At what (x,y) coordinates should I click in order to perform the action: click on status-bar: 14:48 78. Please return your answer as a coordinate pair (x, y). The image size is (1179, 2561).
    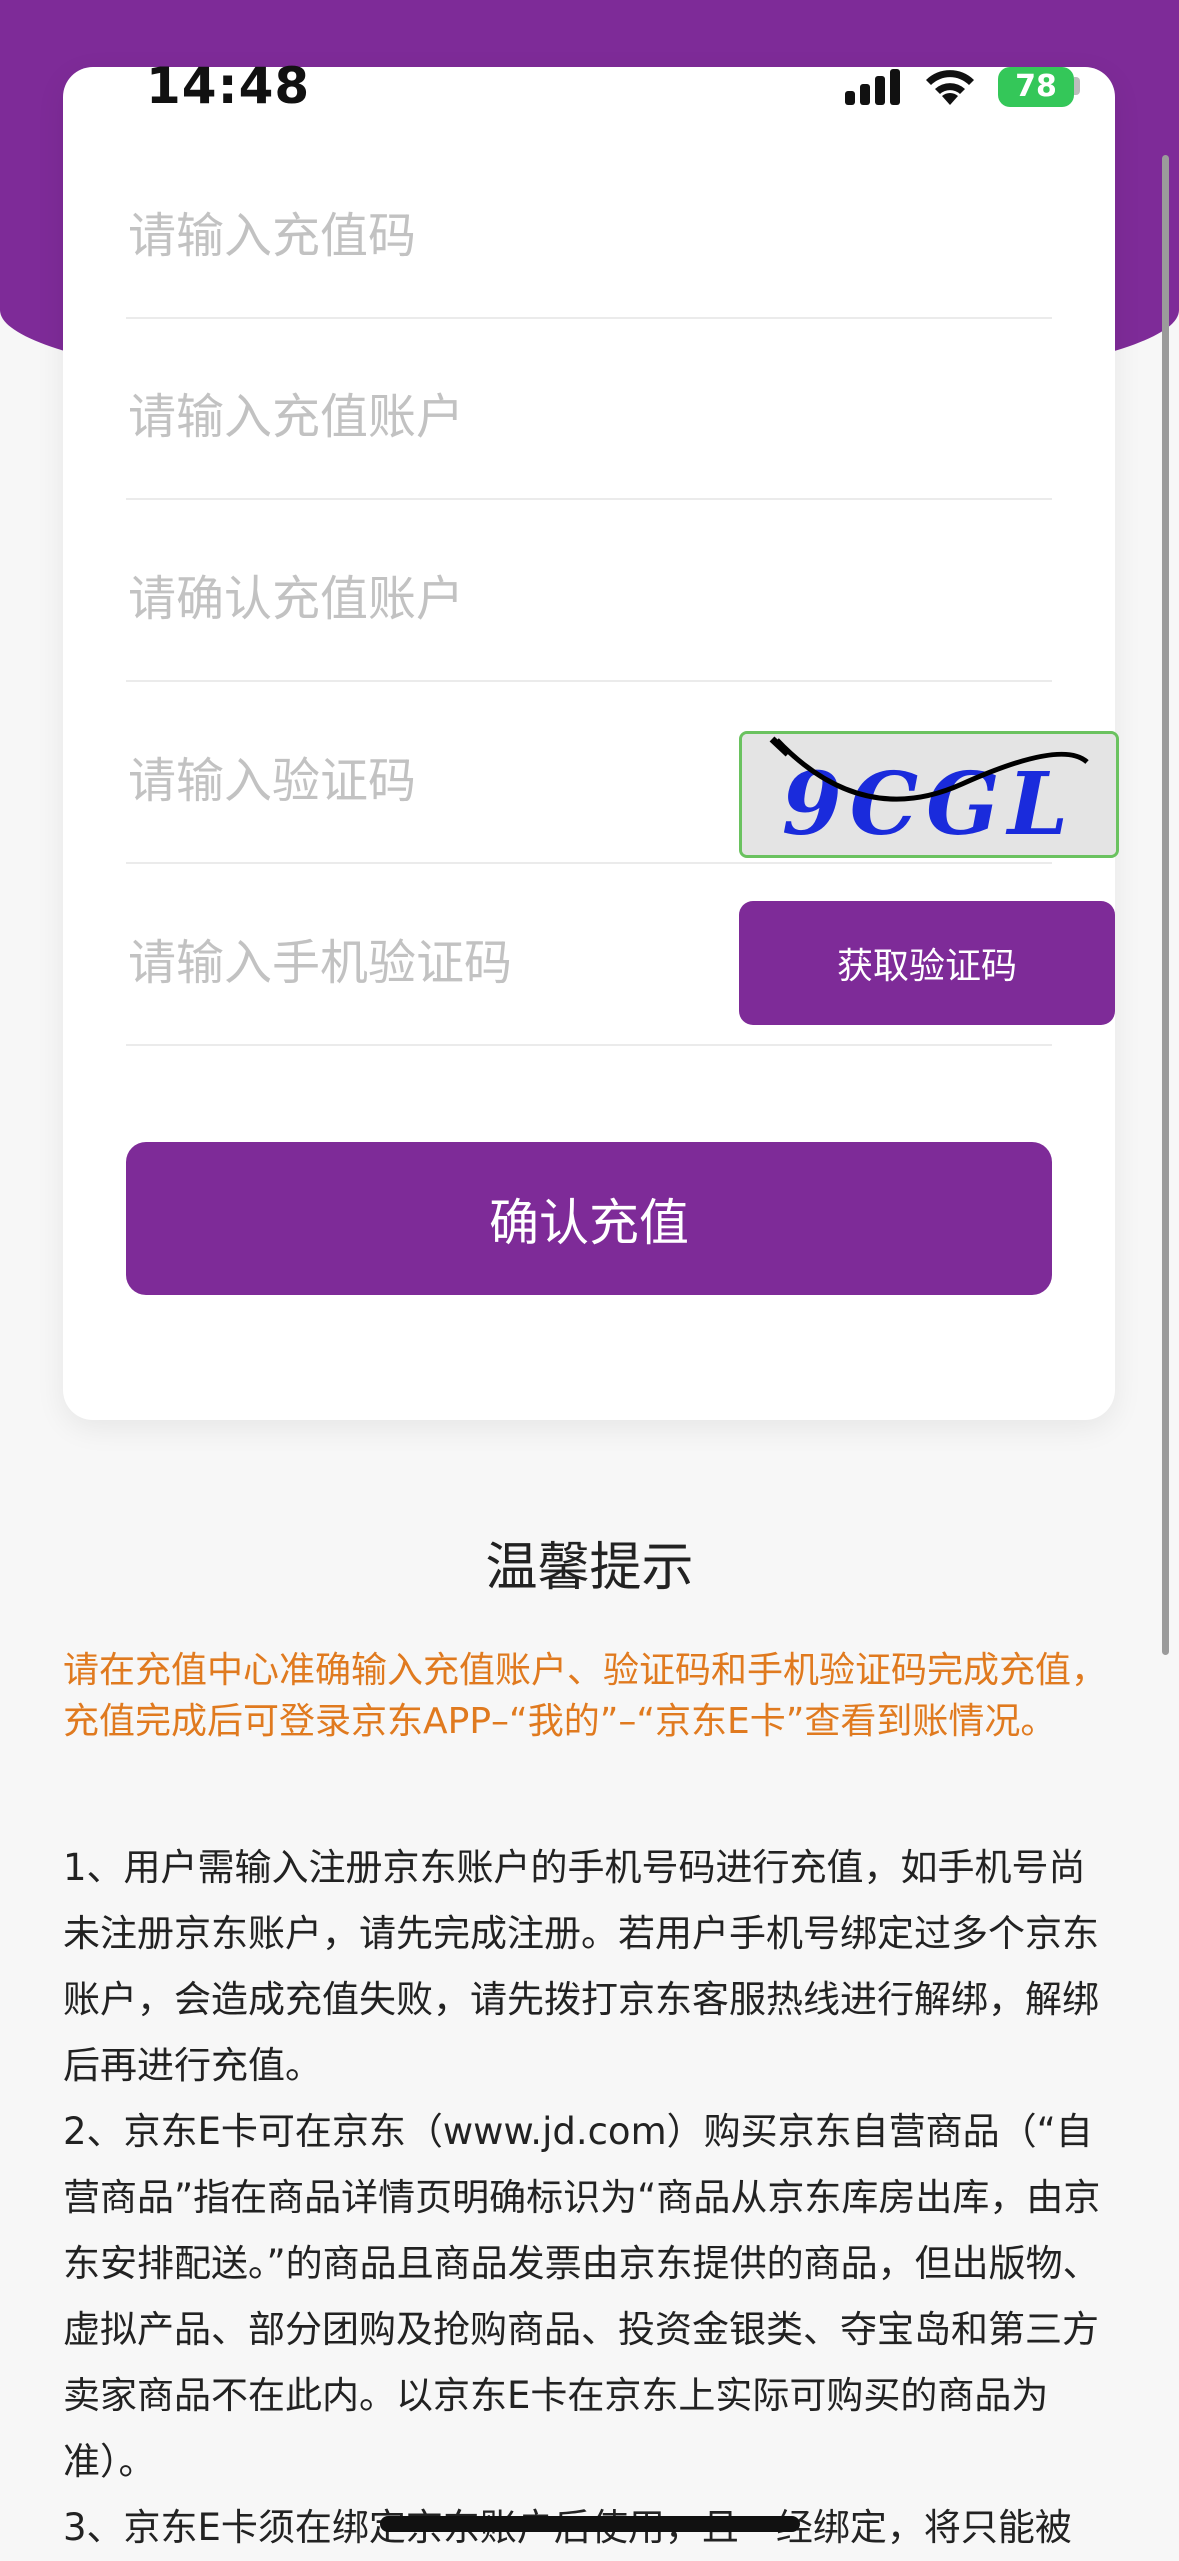
    Looking at the image, I should click on (589, 90).